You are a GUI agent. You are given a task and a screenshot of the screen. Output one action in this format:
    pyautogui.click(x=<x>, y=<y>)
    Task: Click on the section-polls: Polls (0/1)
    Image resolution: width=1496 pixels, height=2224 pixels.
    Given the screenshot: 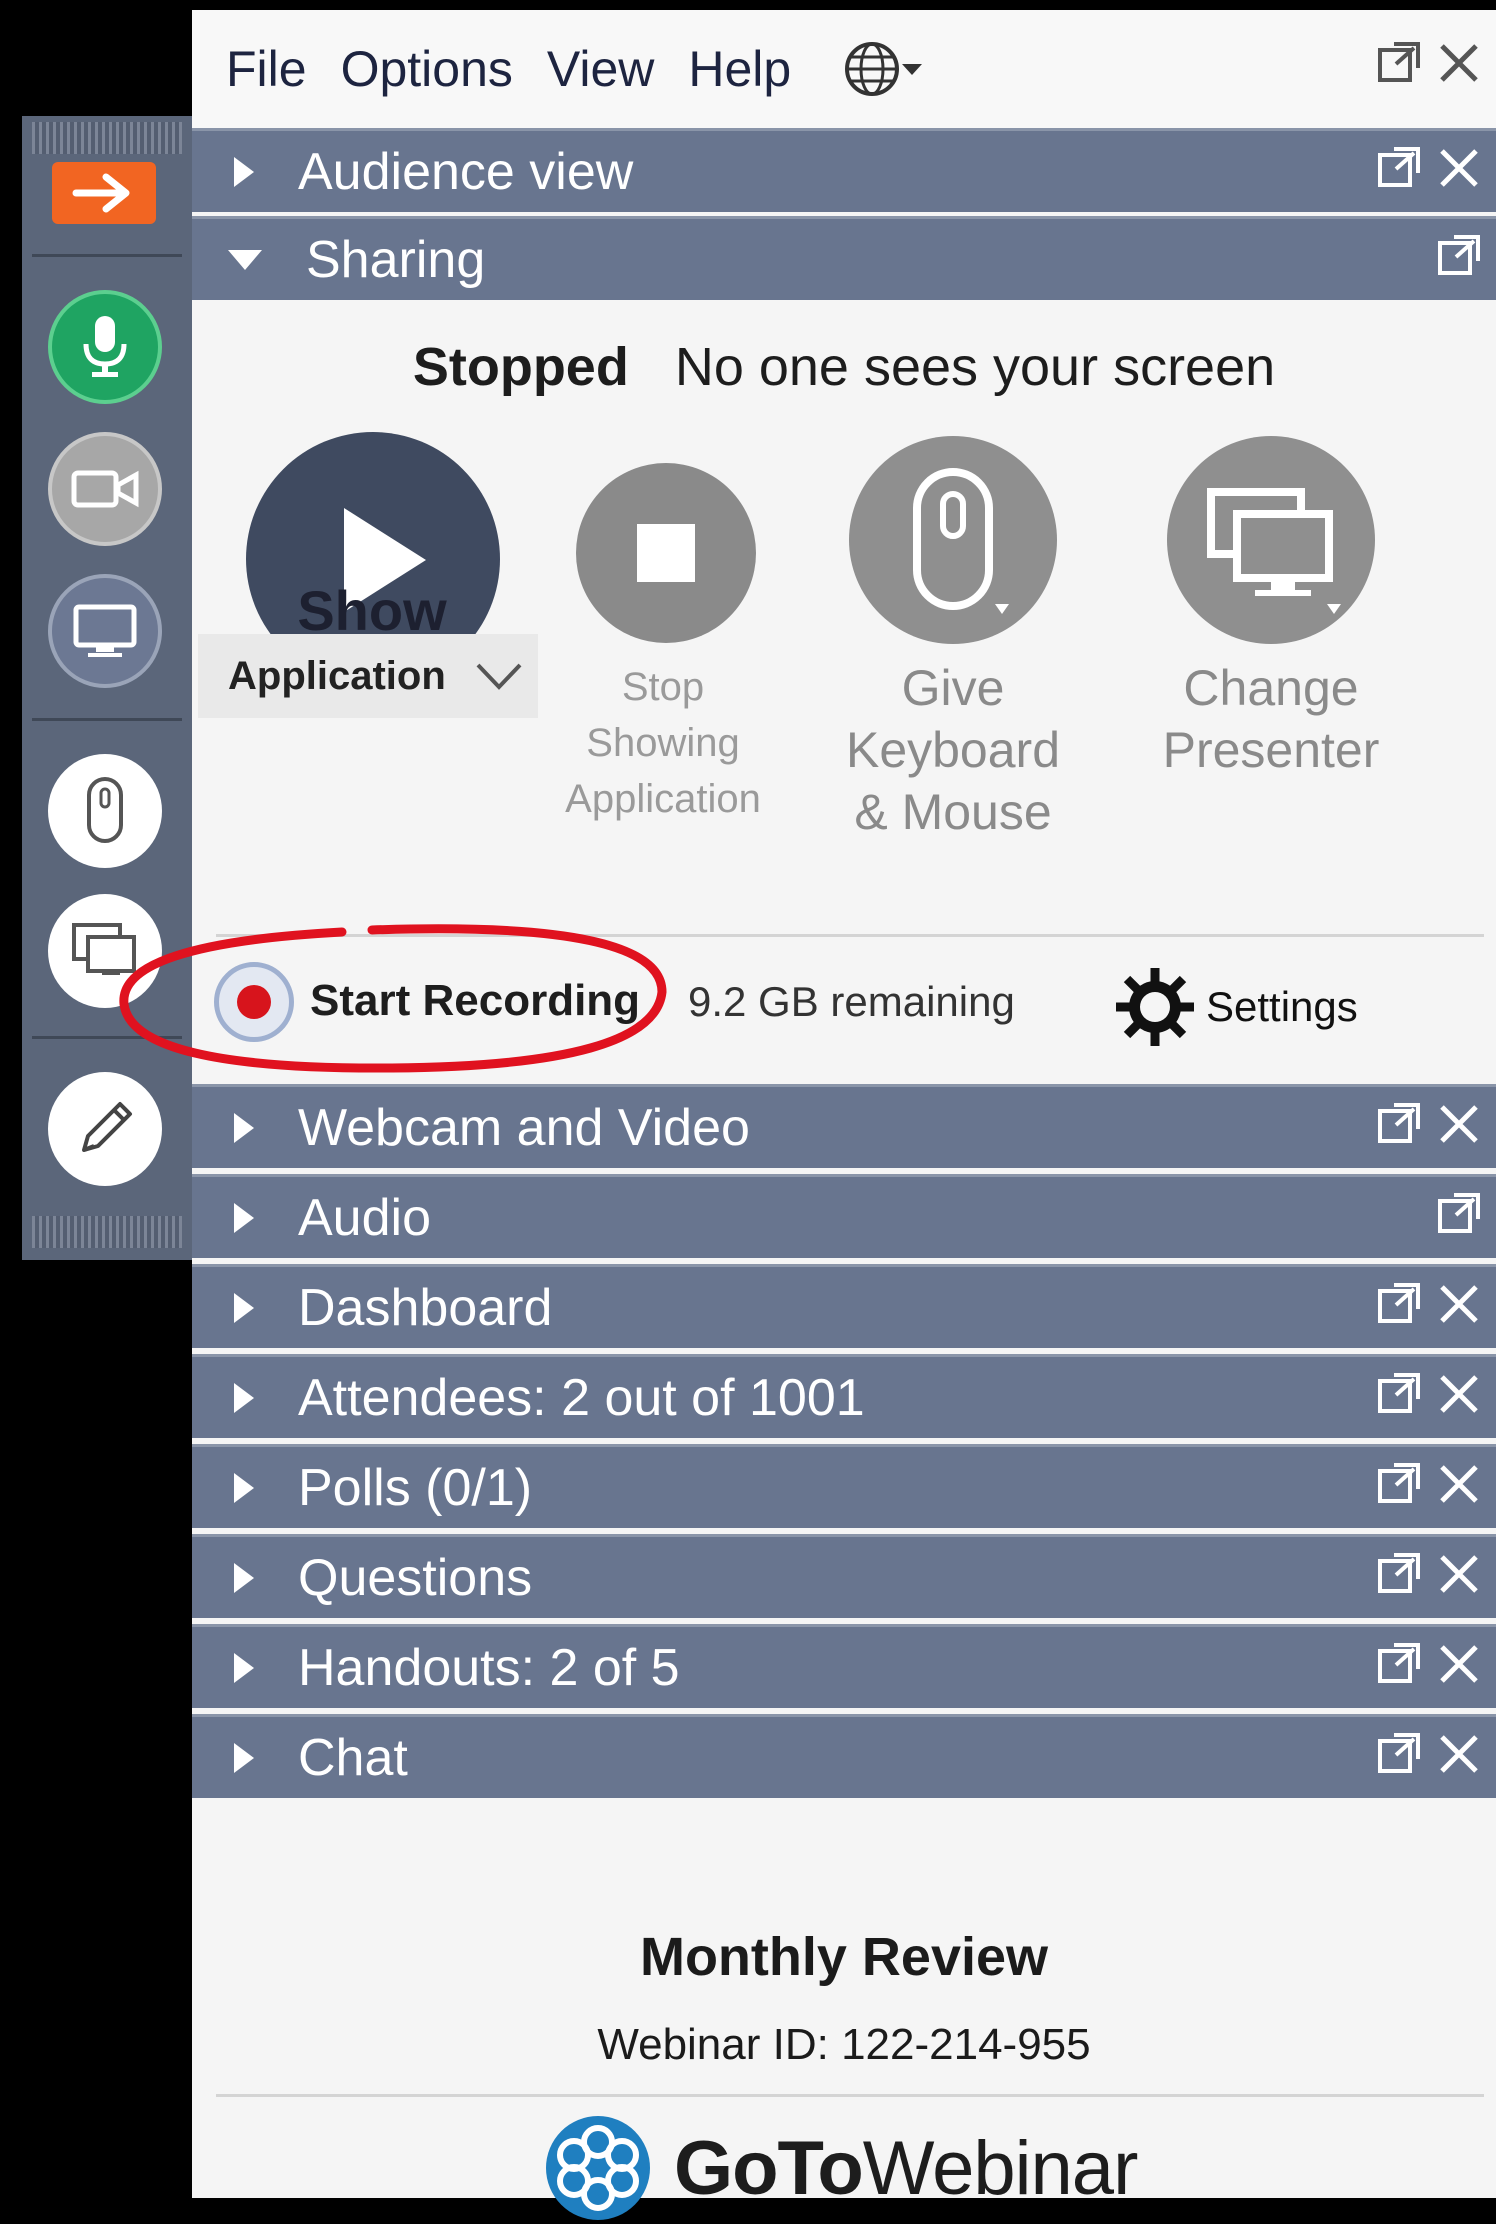 What is the action you would take?
    pyautogui.click(x=844, y=1486)
    